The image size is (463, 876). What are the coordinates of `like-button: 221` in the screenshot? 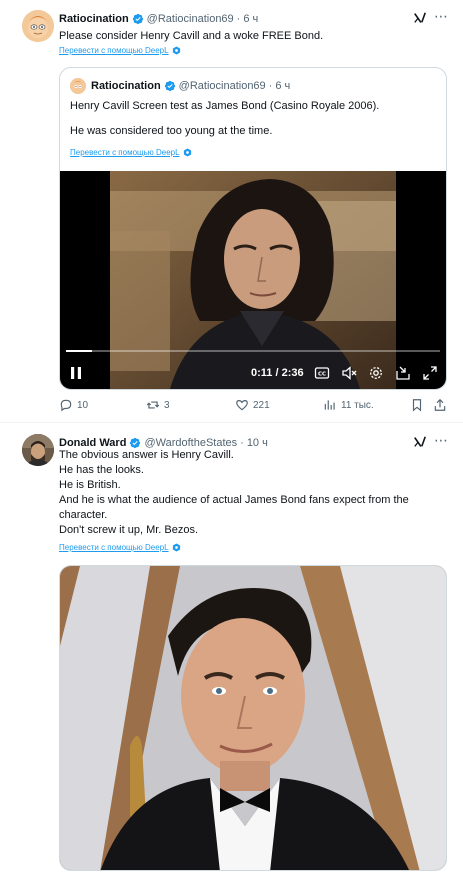 It's located at (252, 405).